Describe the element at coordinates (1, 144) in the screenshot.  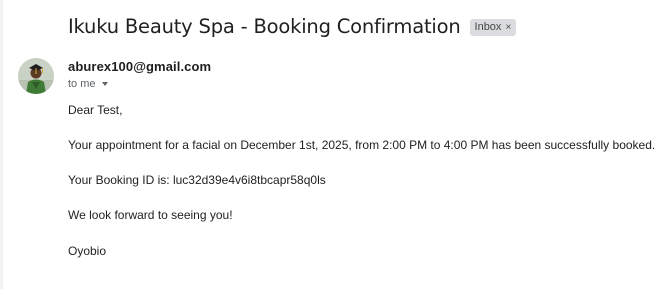
I see `left-pane-edge` at that location.